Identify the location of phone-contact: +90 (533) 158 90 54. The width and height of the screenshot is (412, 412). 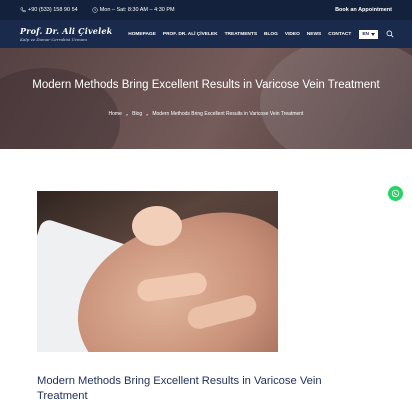
(49, 10).